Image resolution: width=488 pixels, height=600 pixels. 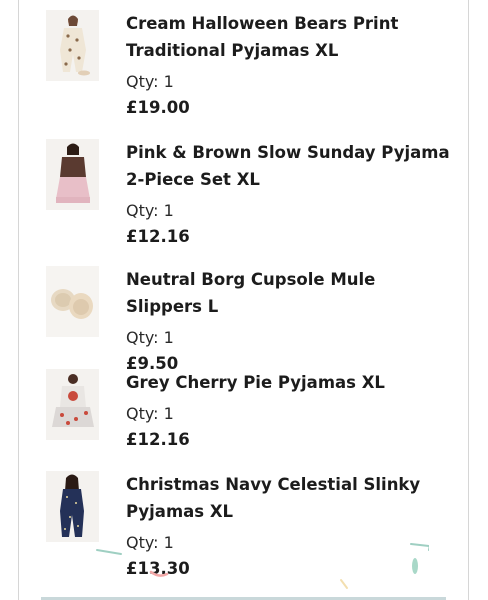 I want to click on pink-brown-pyjama-photo-icon, so click(x=72, y=174).